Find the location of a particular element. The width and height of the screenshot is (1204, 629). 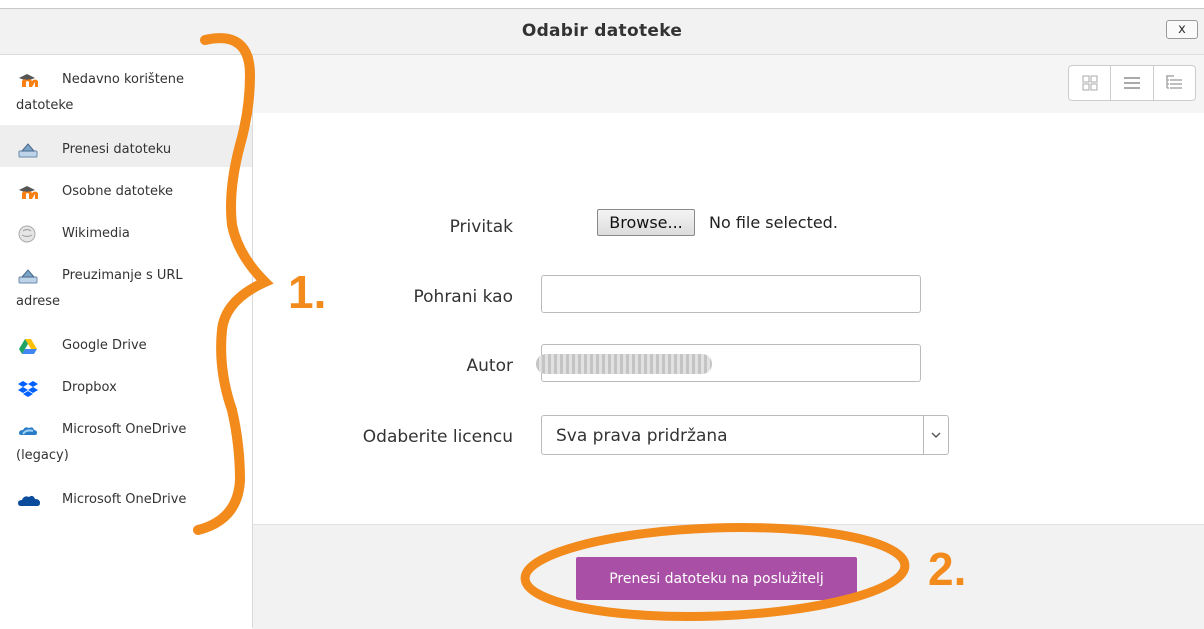

upload-icon is located at coordinates (33, 150).